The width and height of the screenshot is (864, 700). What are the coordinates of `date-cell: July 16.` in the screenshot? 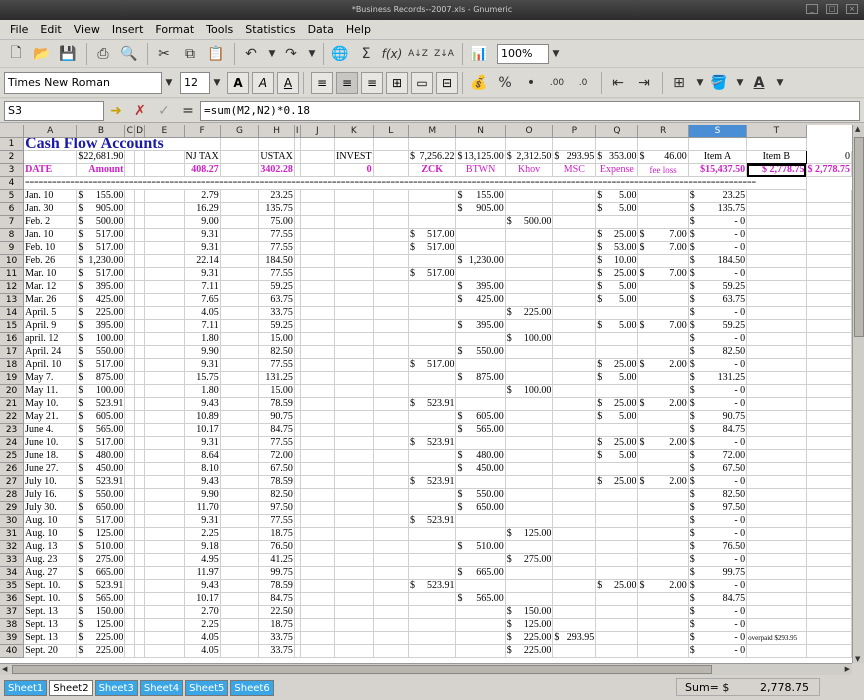 It's located at (50, 495).